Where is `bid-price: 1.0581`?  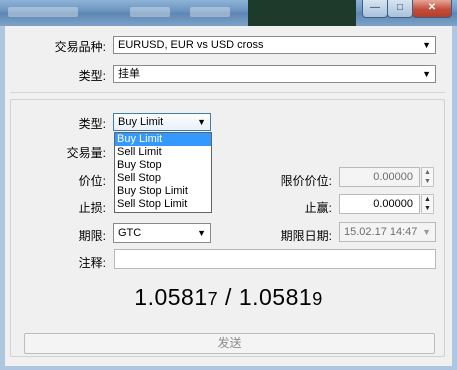
bid-price: 1.0581 is located at coordinates (171, 297).